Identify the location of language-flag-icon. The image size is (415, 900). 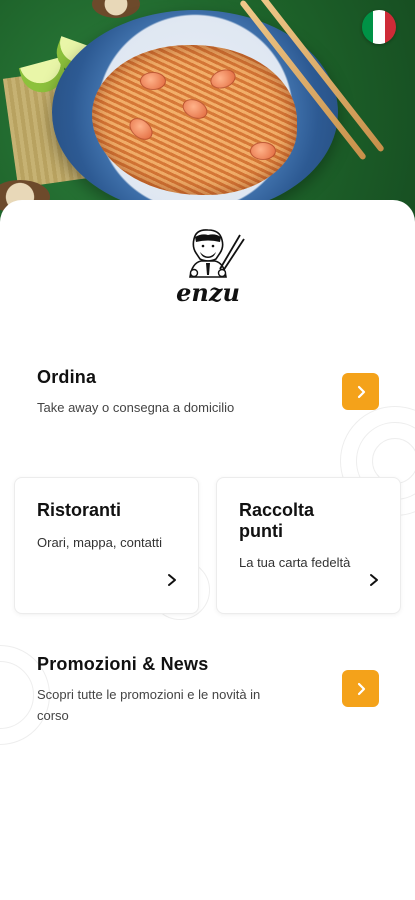
(379, 27).